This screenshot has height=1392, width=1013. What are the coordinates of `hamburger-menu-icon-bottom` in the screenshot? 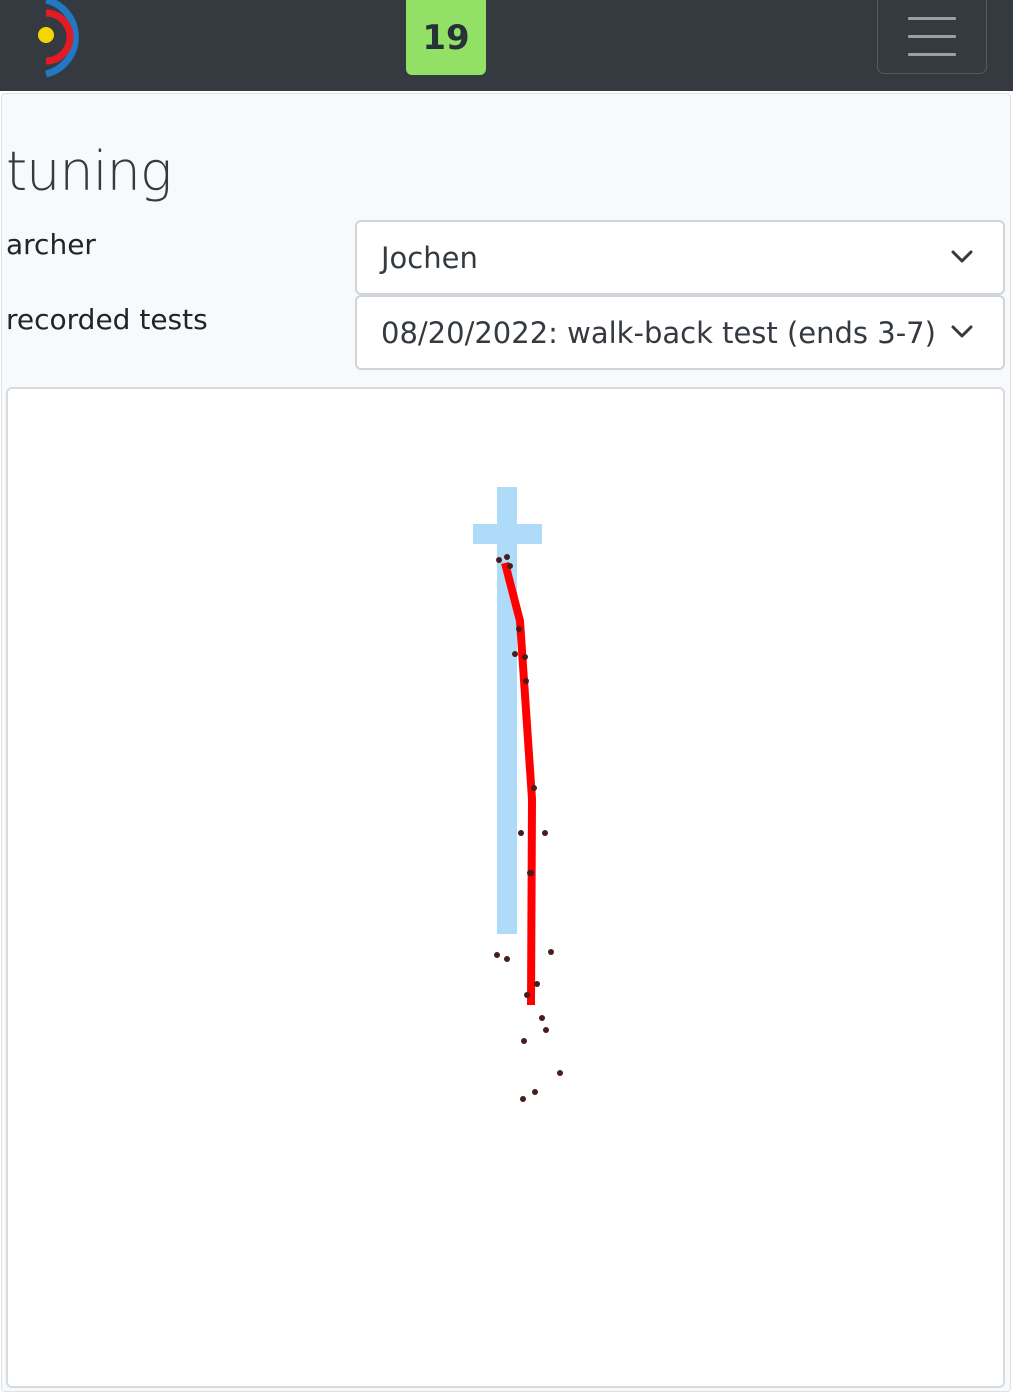 It's located at (932, 54).